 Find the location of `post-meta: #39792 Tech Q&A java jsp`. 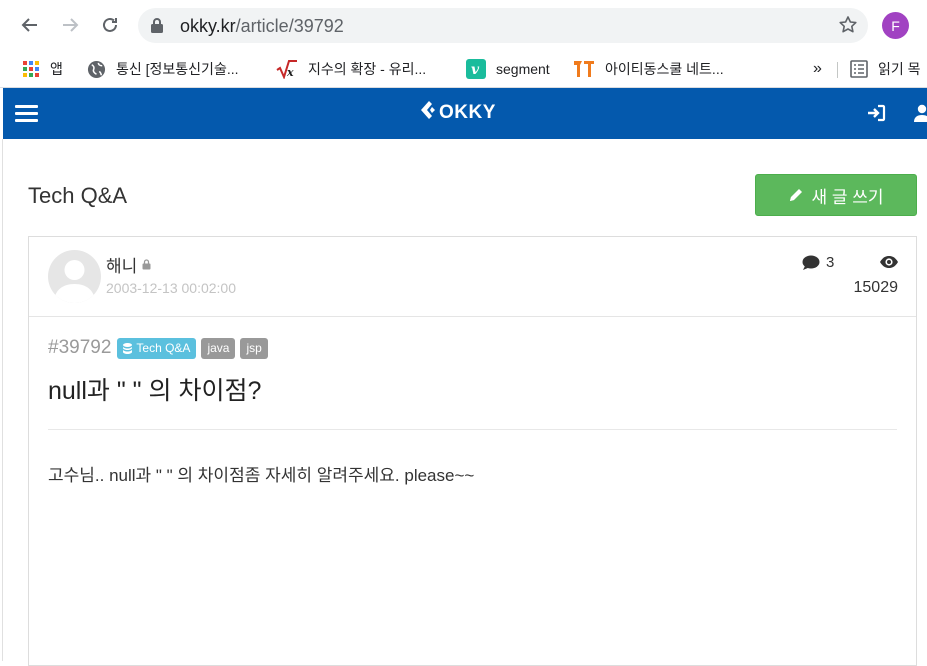

post-meta: #39792 Tech Q&A java jsp is located at coordinates (160, 348).